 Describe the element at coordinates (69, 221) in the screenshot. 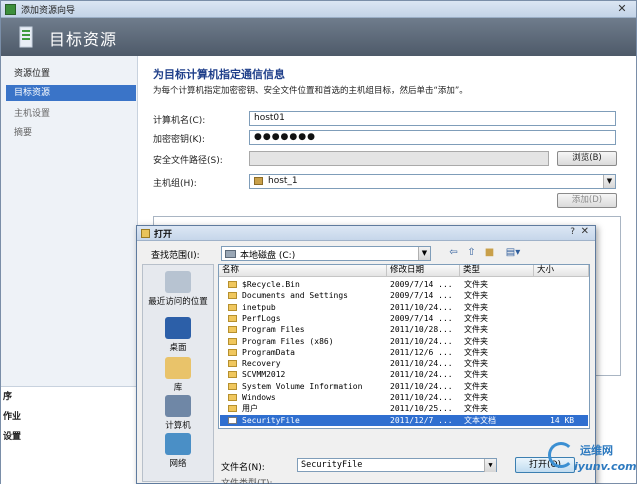

I see `wizard-nav: 资源位置 目标资源 主机设置 摘要` at that location.